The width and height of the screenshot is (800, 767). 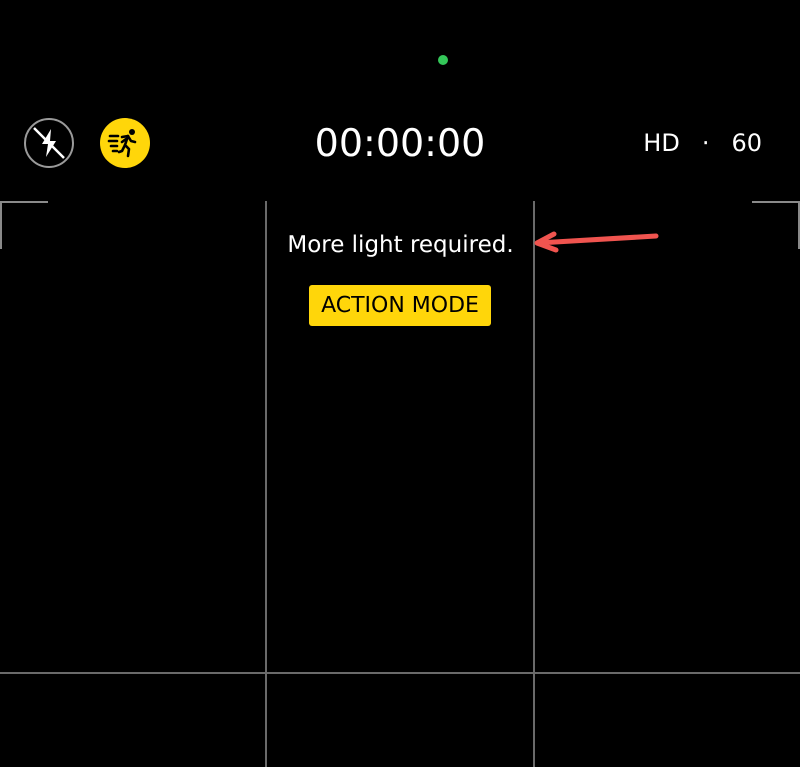 What do you see at coordinates (400, 143) in the screenshot?
I see `recording-timer: 00:00:00` at bounding box center [400, 143].